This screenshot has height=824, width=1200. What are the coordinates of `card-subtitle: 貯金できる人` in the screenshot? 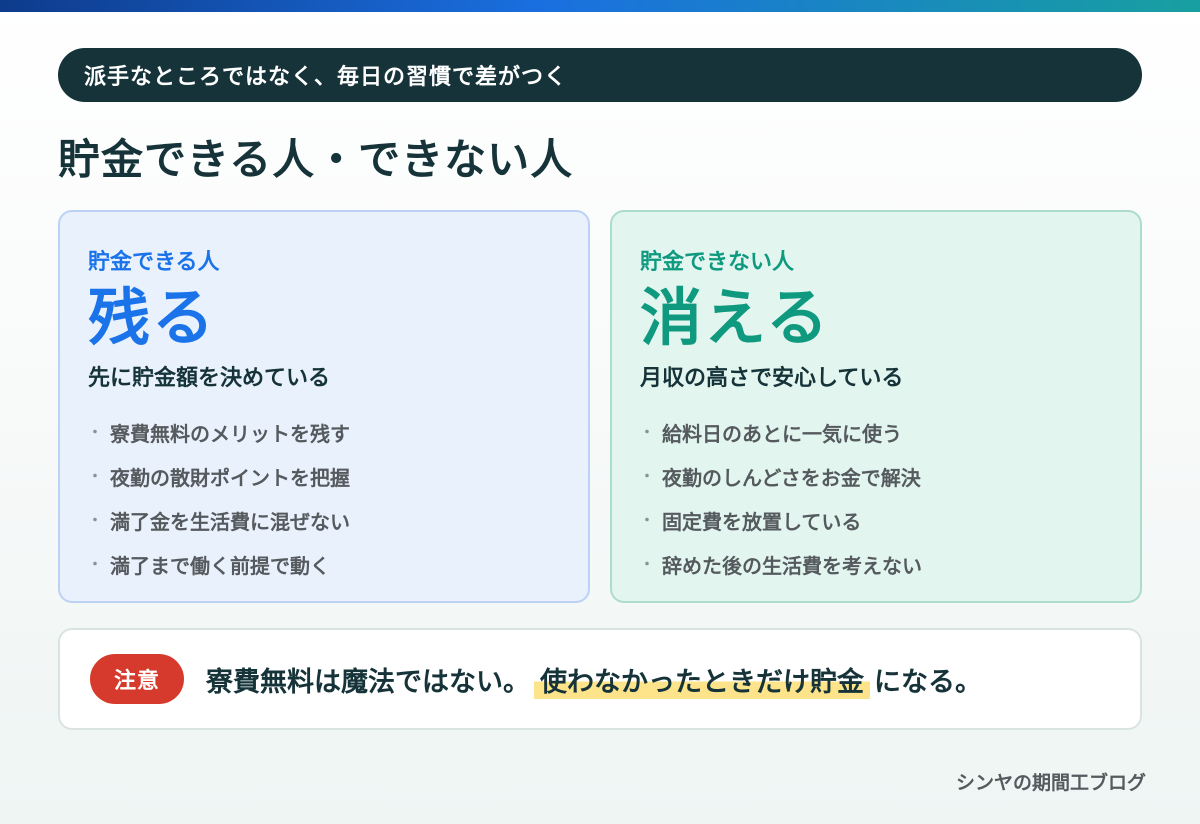 It's located at (154, 262).